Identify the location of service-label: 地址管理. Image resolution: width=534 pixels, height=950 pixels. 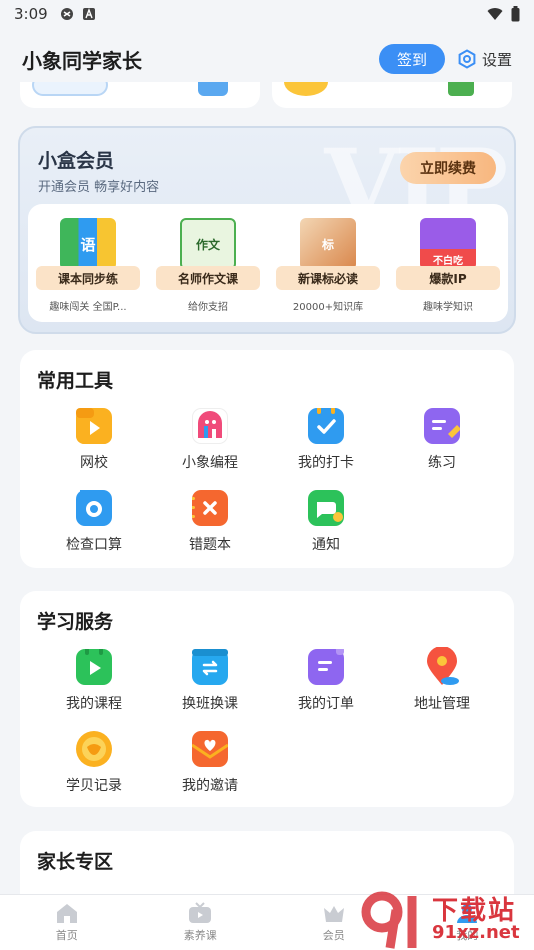
(442, 704).